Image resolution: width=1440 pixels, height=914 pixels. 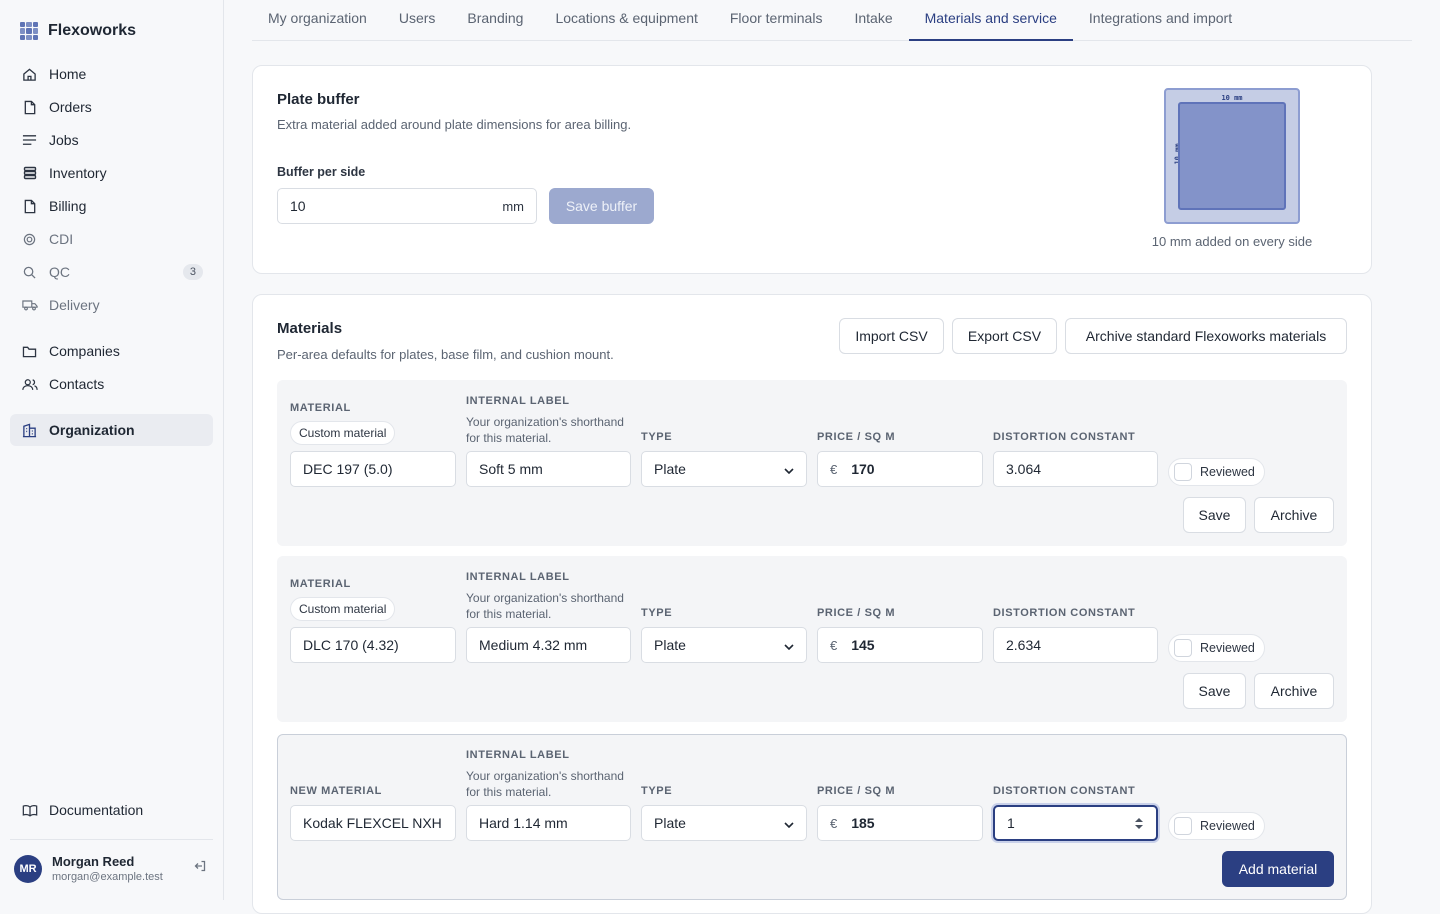 I want to click on internal-label-input: Medium 4.32 mm, so click(x=548, y=645).